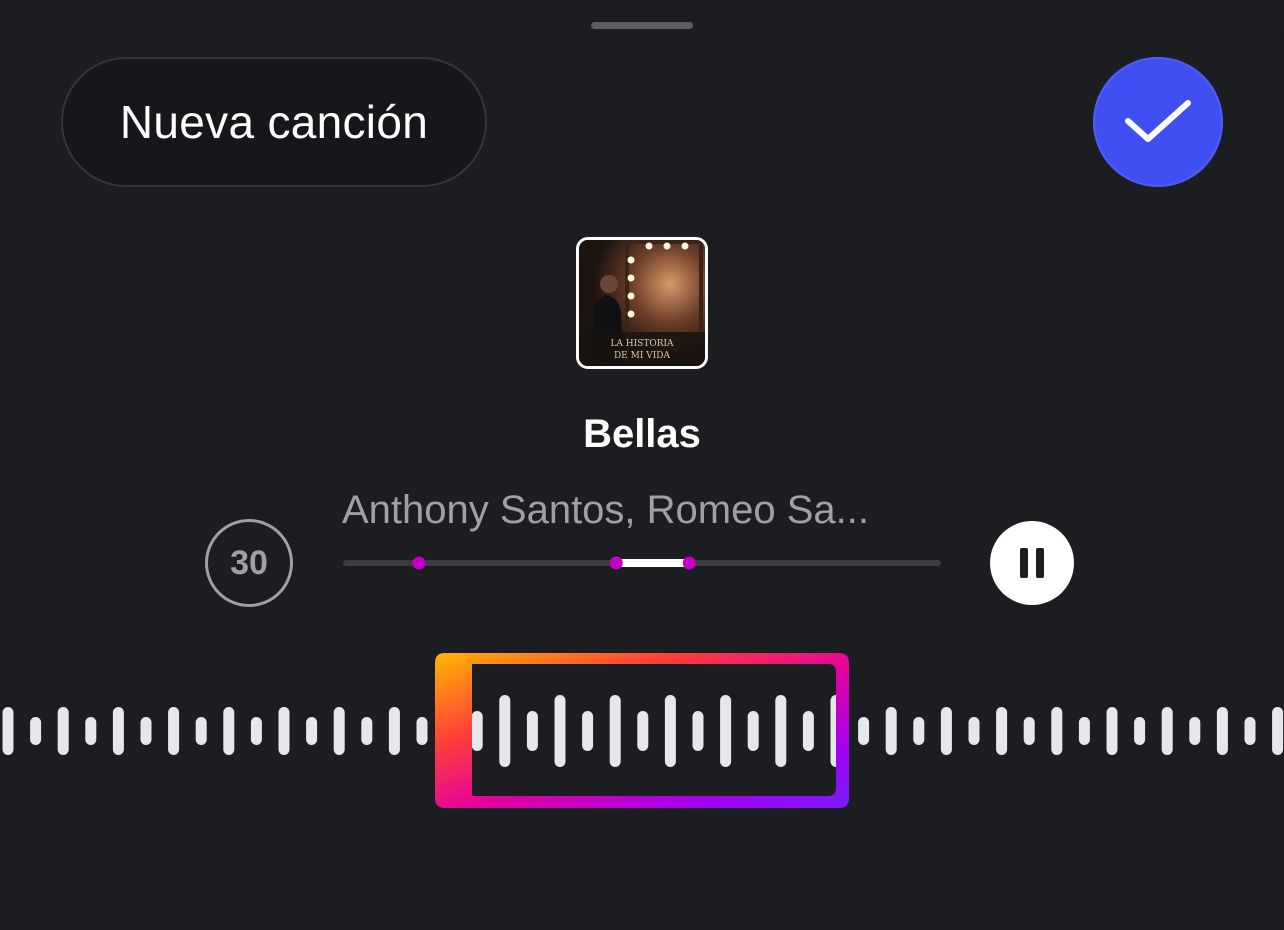 The width and height of the screenshot is (1284, 930). I want to click on duration-selector: 30, so click(249, 563).